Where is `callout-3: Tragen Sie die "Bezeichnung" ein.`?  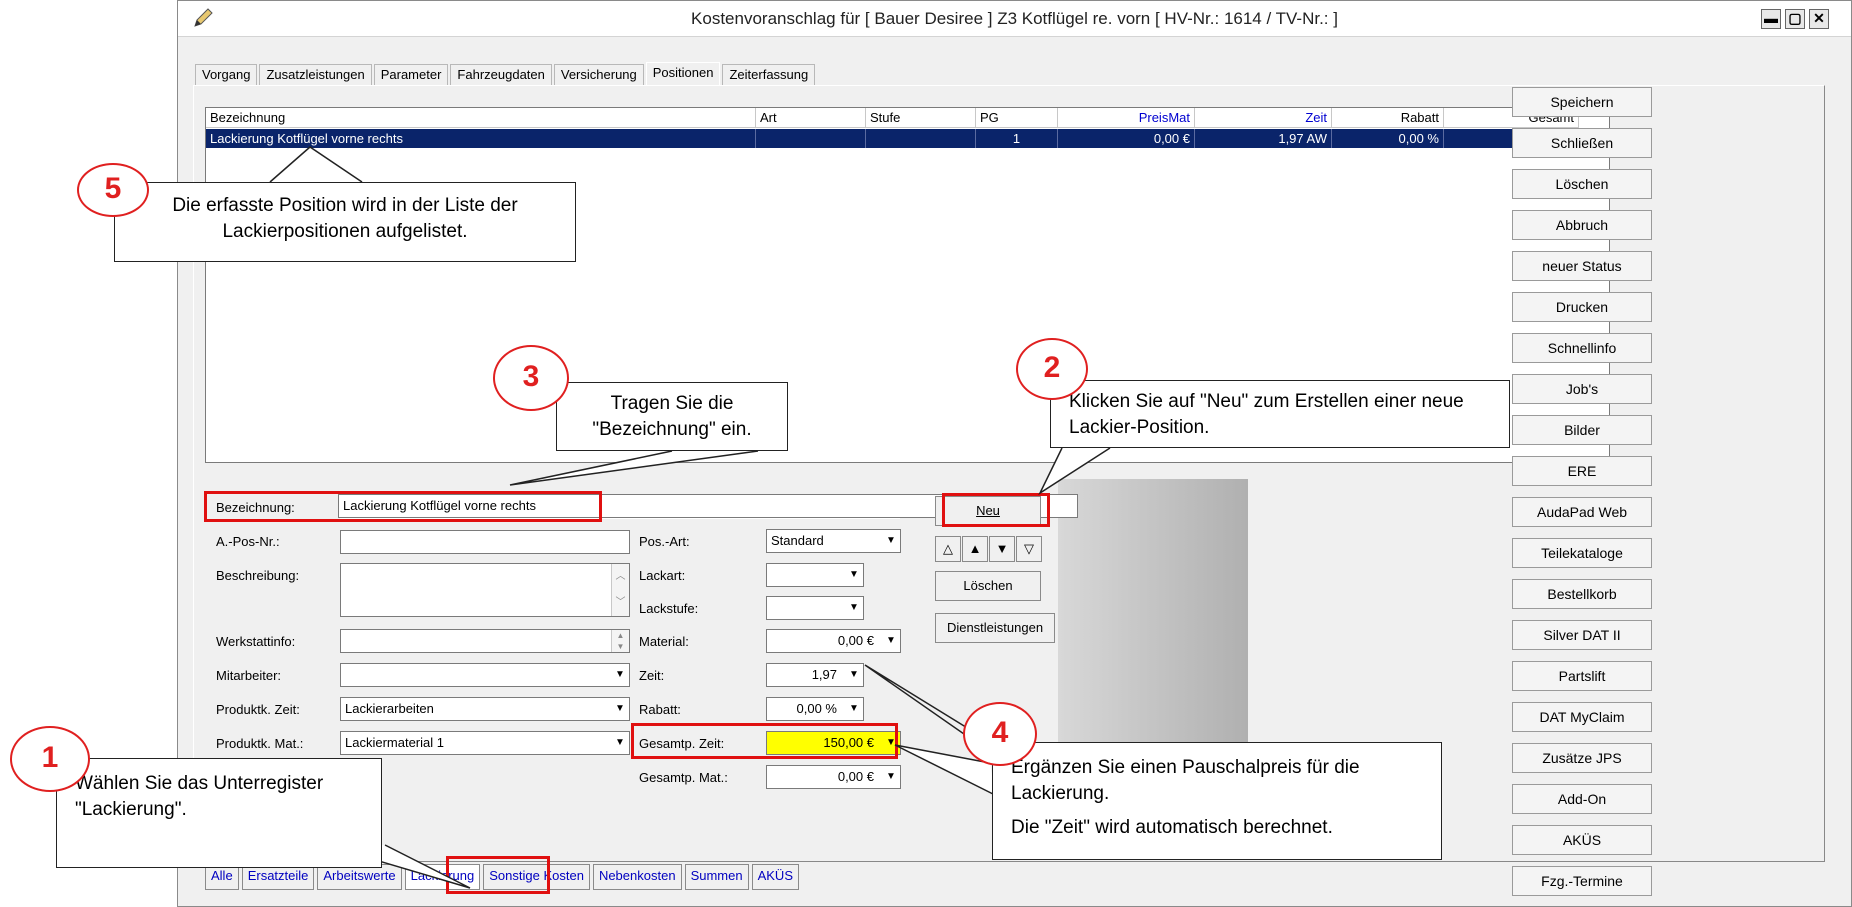
callout-3: Tragen Sie die "Bezeichnung" ein. is located at coordinates (672, 416).